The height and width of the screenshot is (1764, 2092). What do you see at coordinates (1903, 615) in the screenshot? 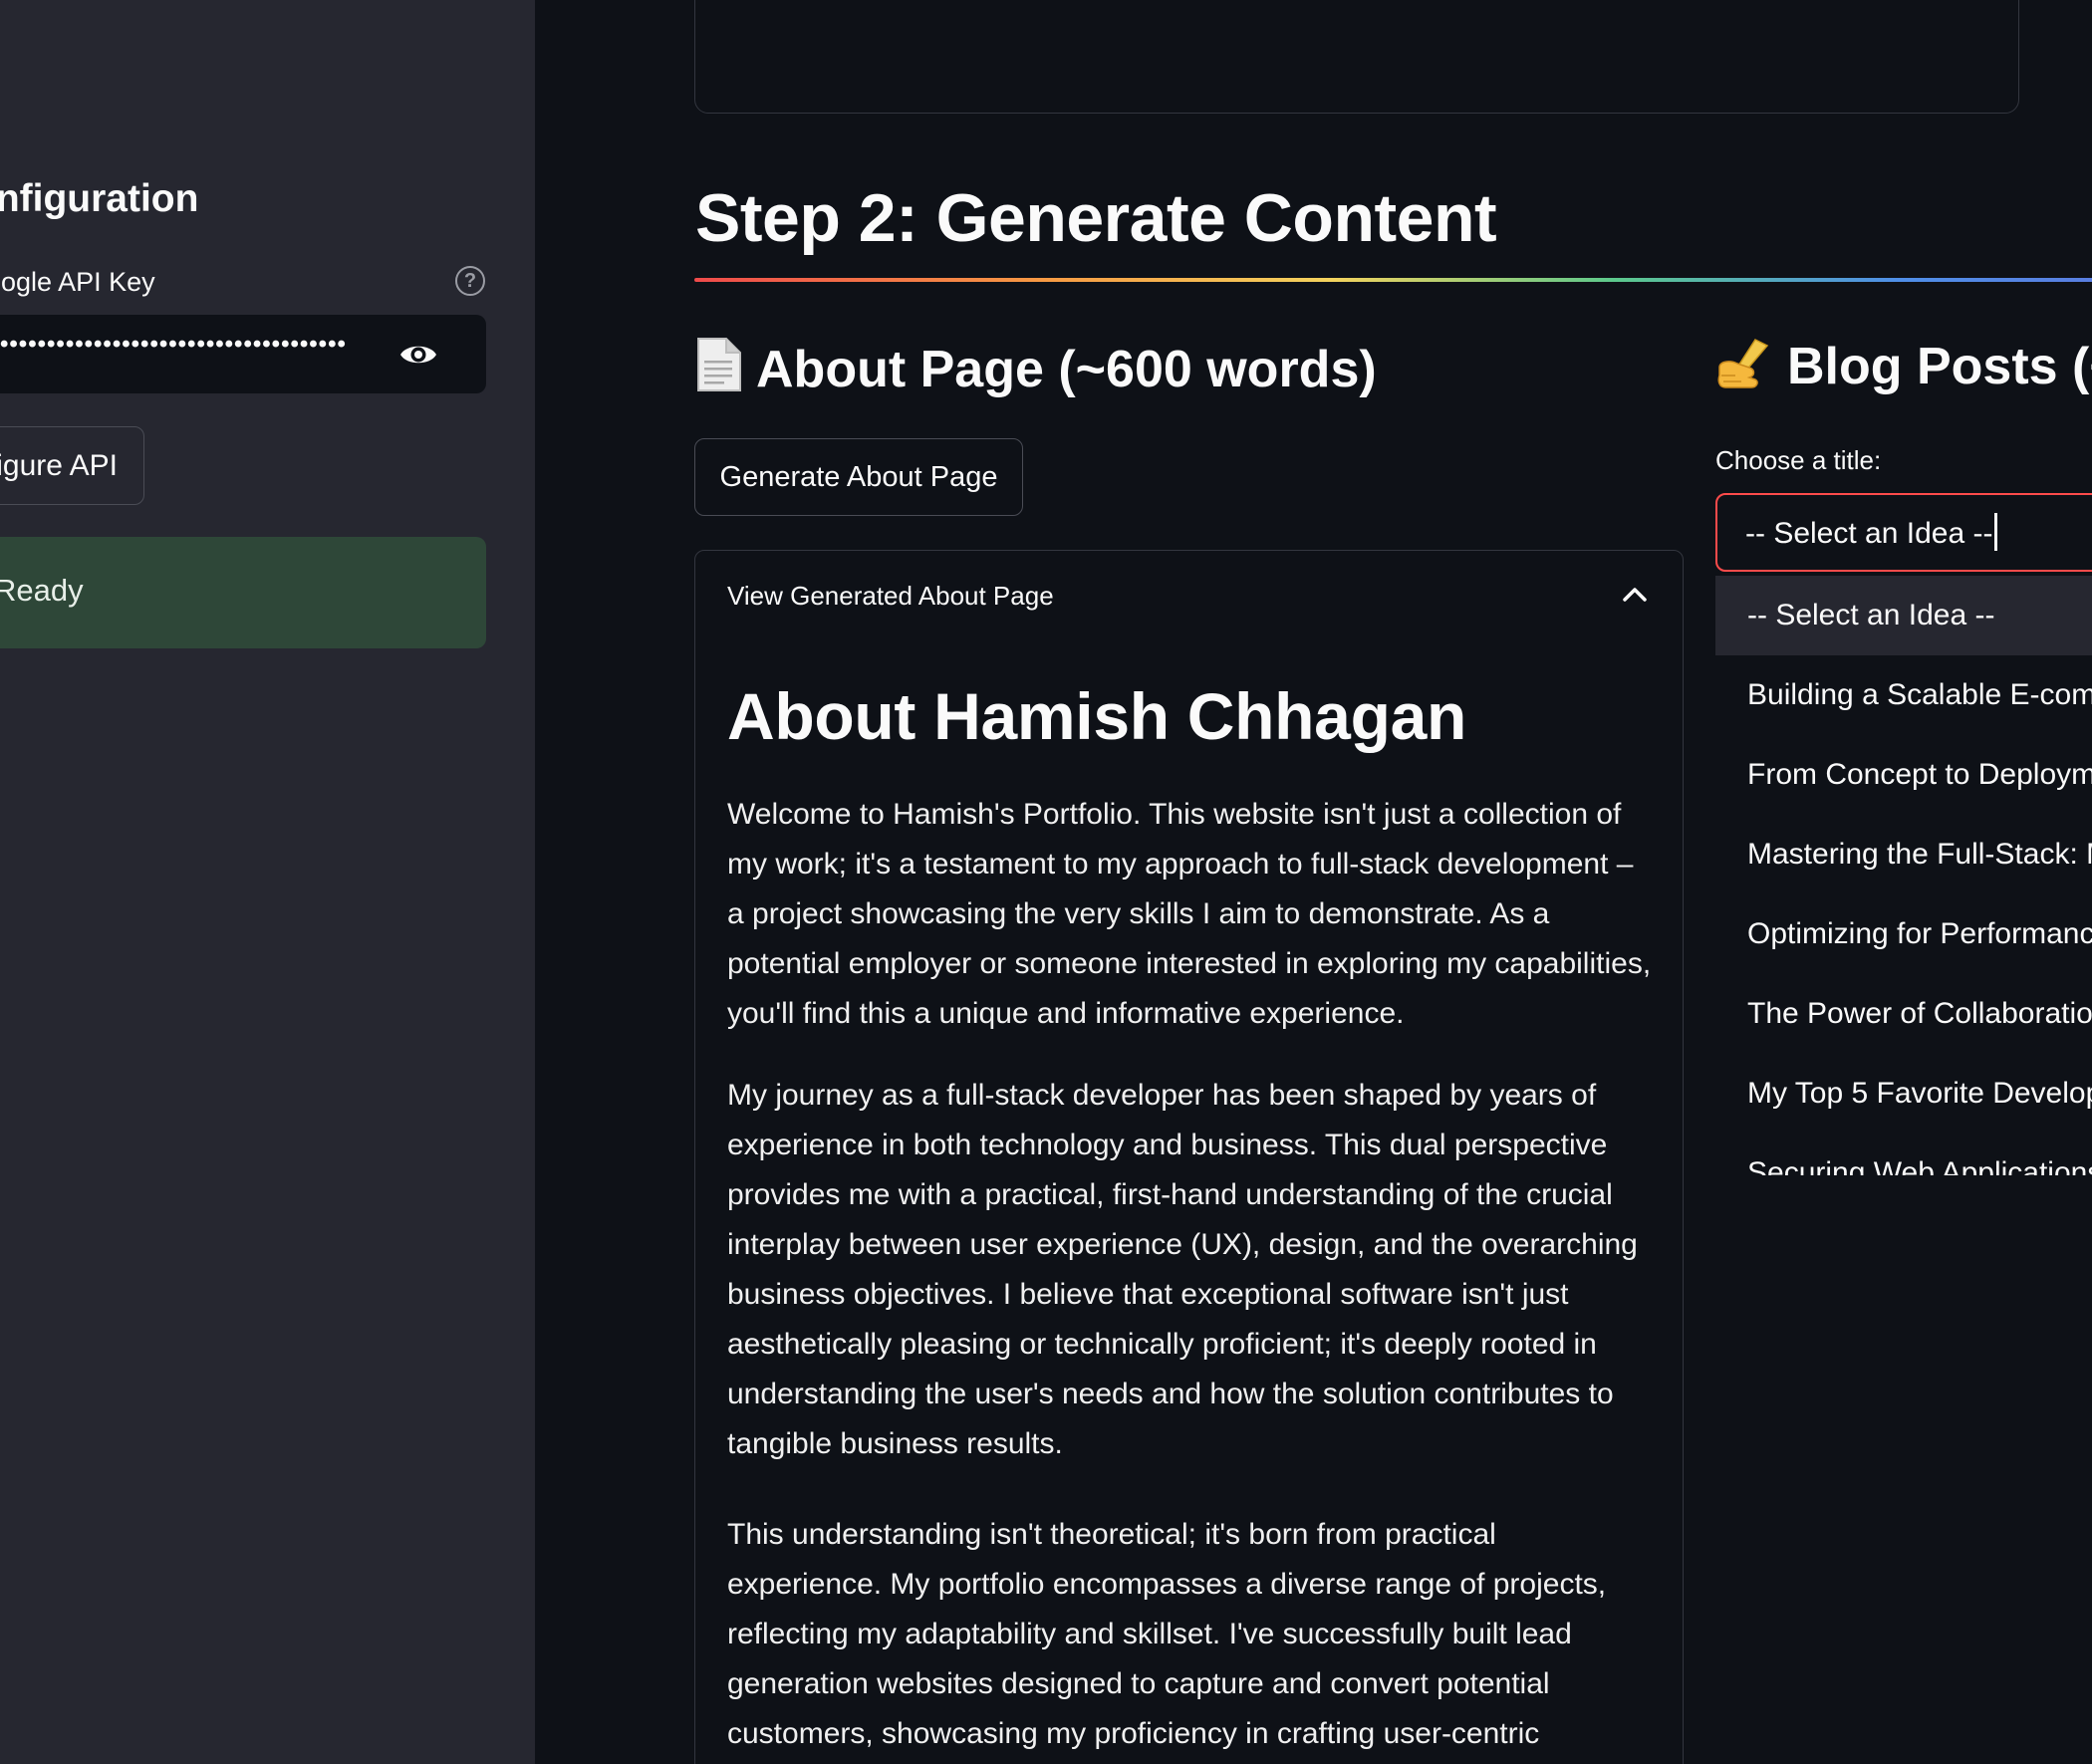
I see `dropdown-option: -- Select an Idea --` at bounding box center [1903, 615].